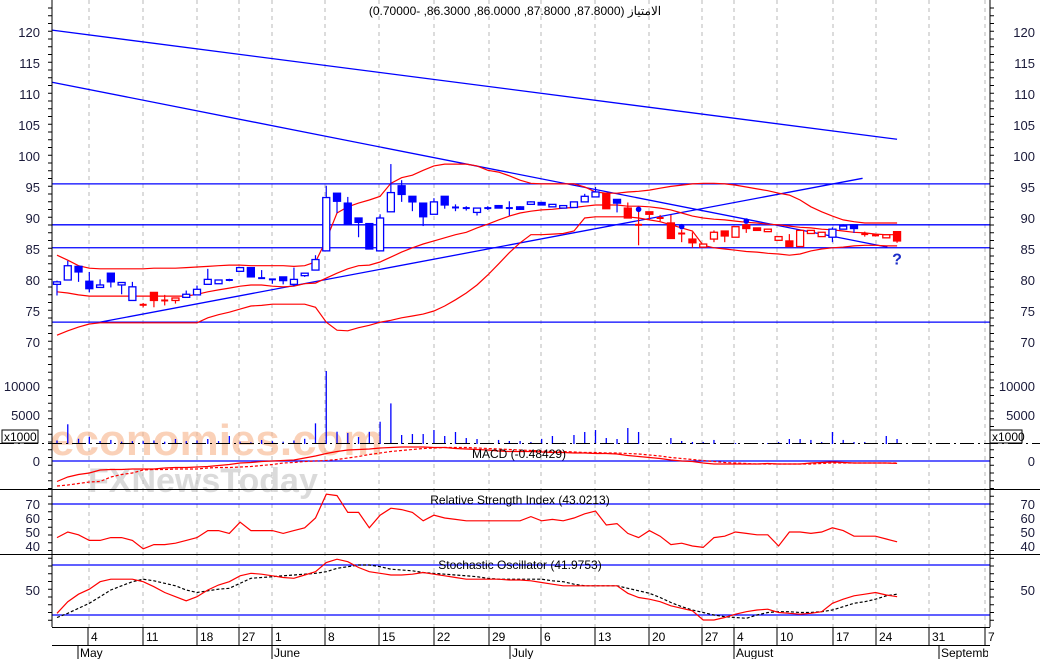  I want to click on price-tick-label-left: 75, so click(33, 311).